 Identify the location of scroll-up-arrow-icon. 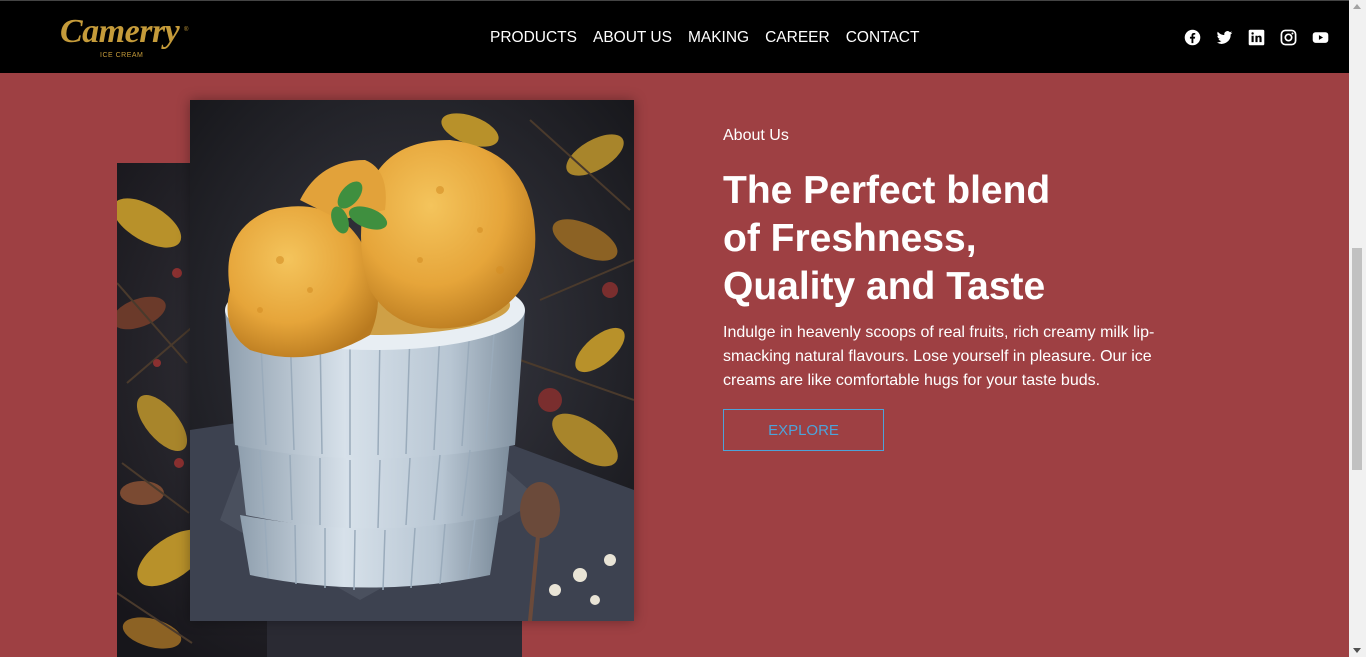
(1357, 6).